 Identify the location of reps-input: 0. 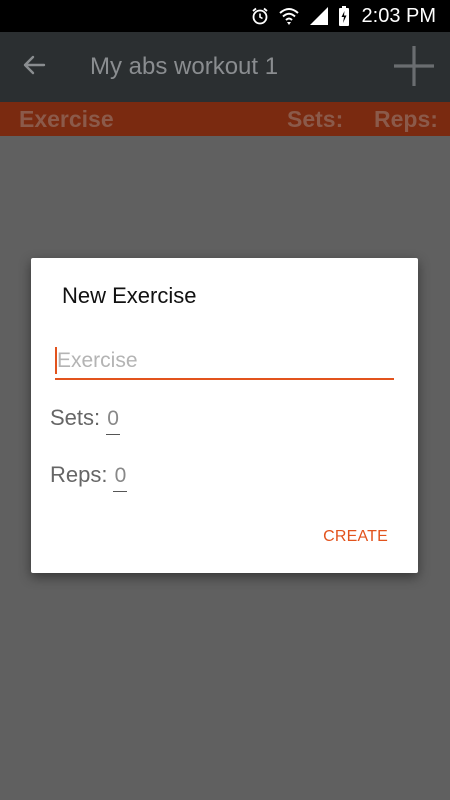
(120, 478).